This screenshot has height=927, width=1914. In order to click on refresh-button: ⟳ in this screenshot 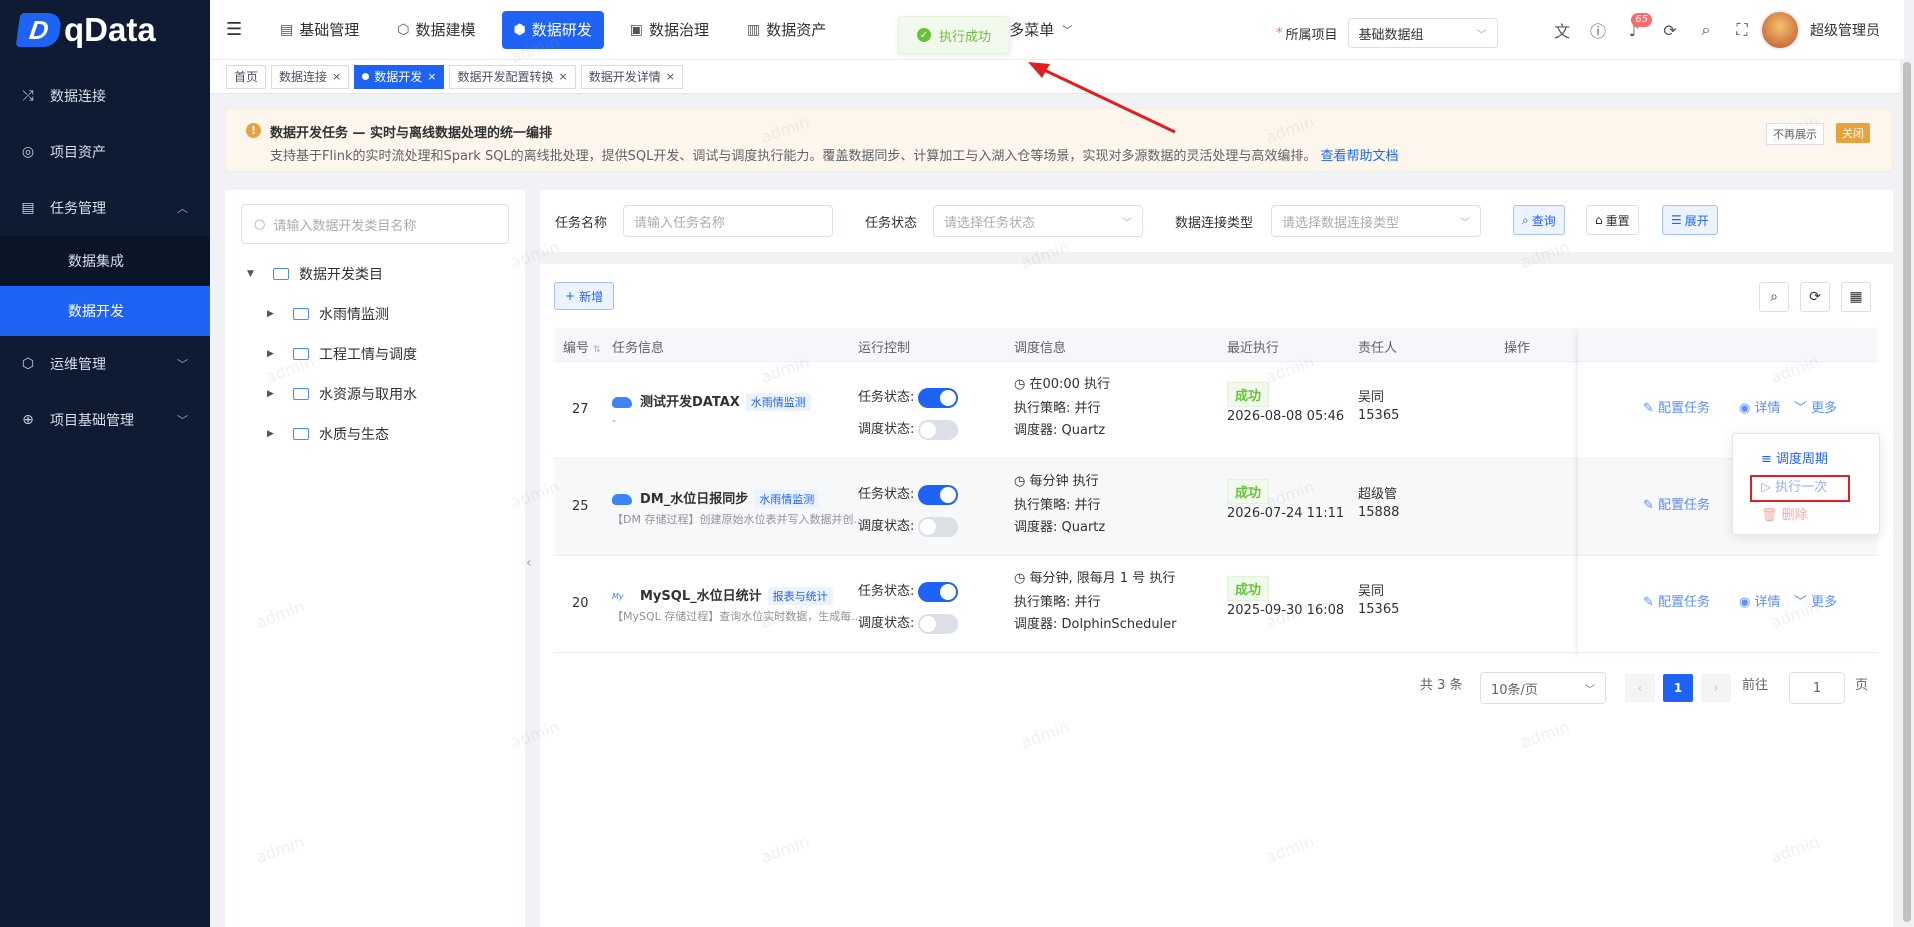, I will do `click(1815, 297)`.